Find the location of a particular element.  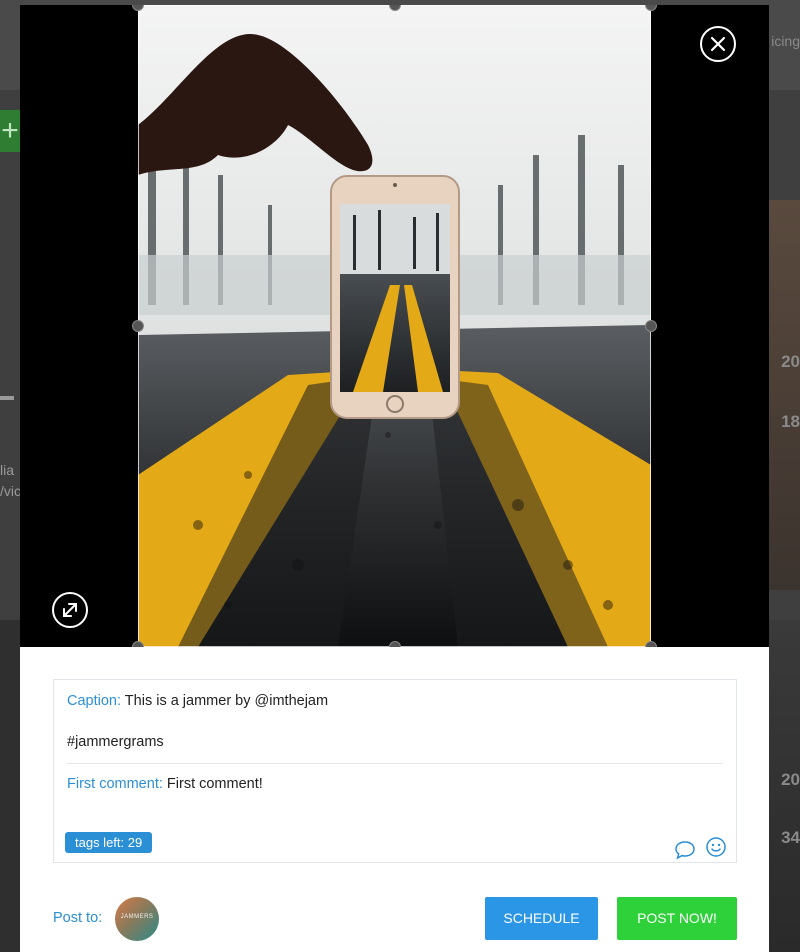

close-button is located at coordinates (718, 44).